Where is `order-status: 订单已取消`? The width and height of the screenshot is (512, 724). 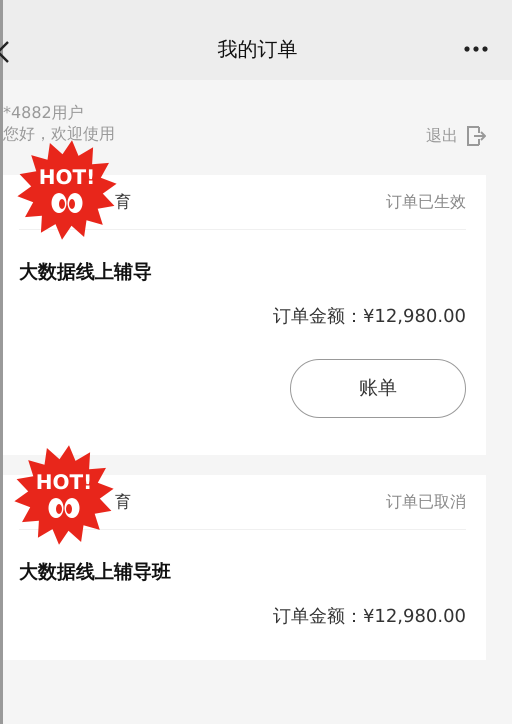 order-status: 订单已取消 is located at coordinates (426, 502).